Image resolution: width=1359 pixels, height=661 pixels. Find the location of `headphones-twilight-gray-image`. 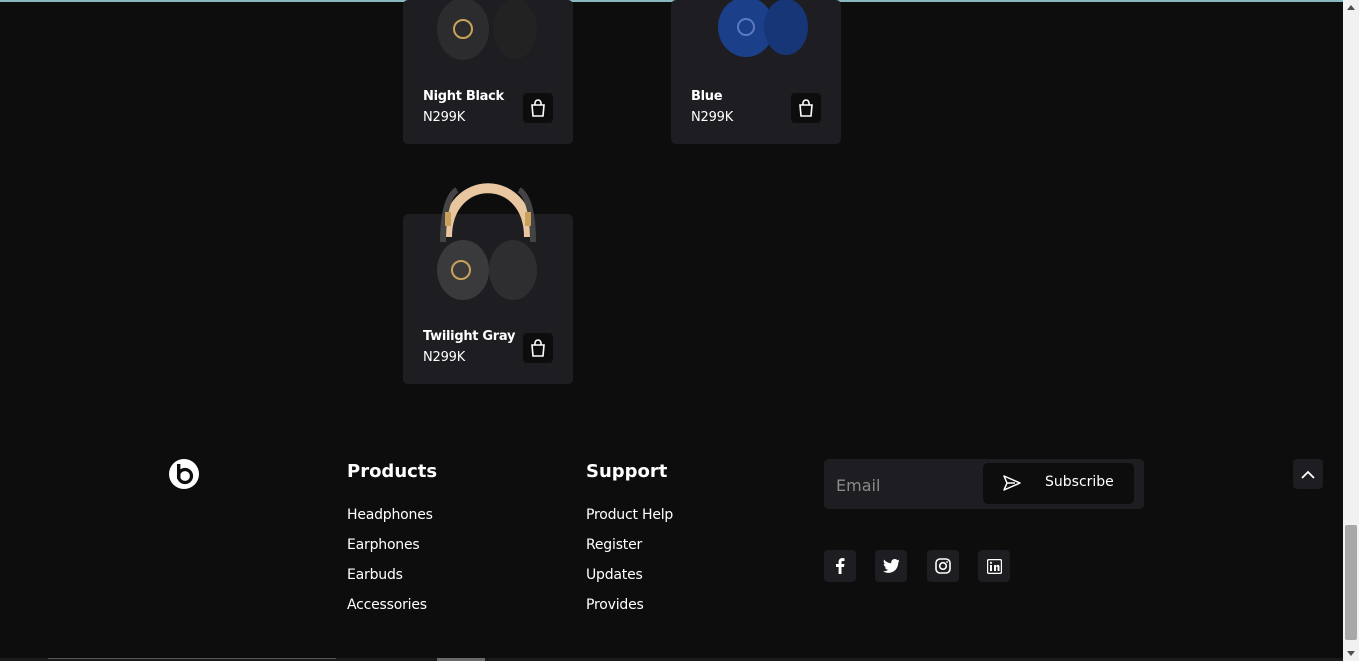

headphones-twilight-gray-image is located at coordinates (487, 241).